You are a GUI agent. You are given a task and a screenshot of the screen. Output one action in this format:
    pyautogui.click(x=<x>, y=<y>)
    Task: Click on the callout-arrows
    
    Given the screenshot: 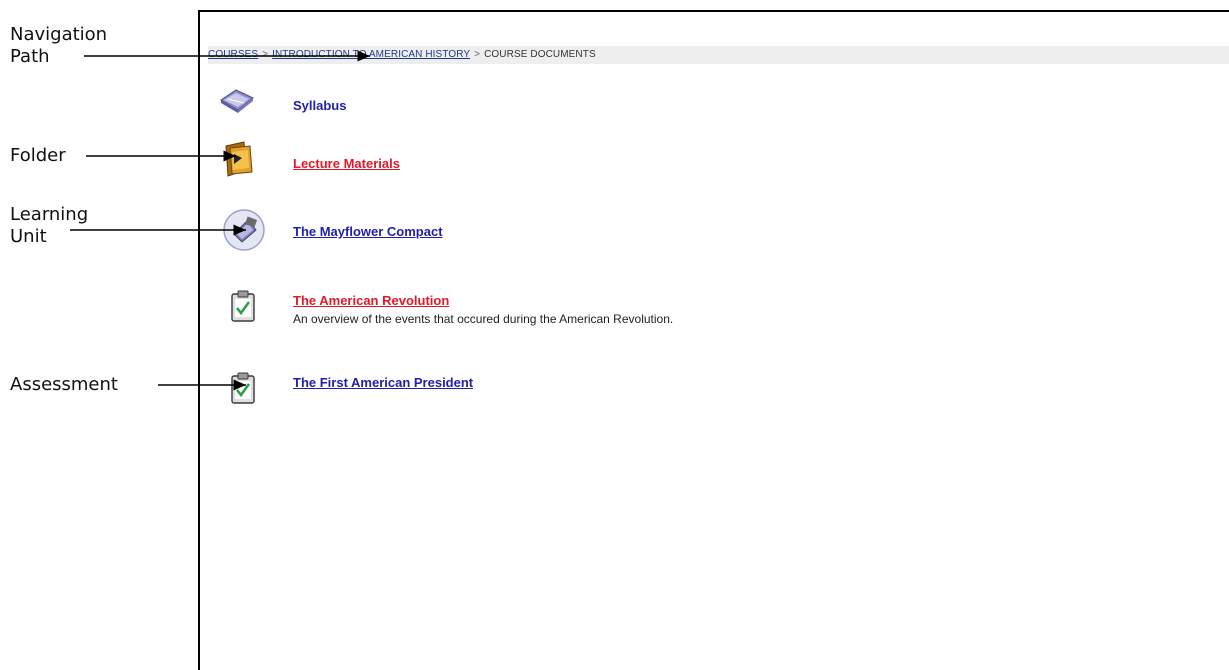 What is the action you would take?
    pyautogui.click(x=220, y=220)
    